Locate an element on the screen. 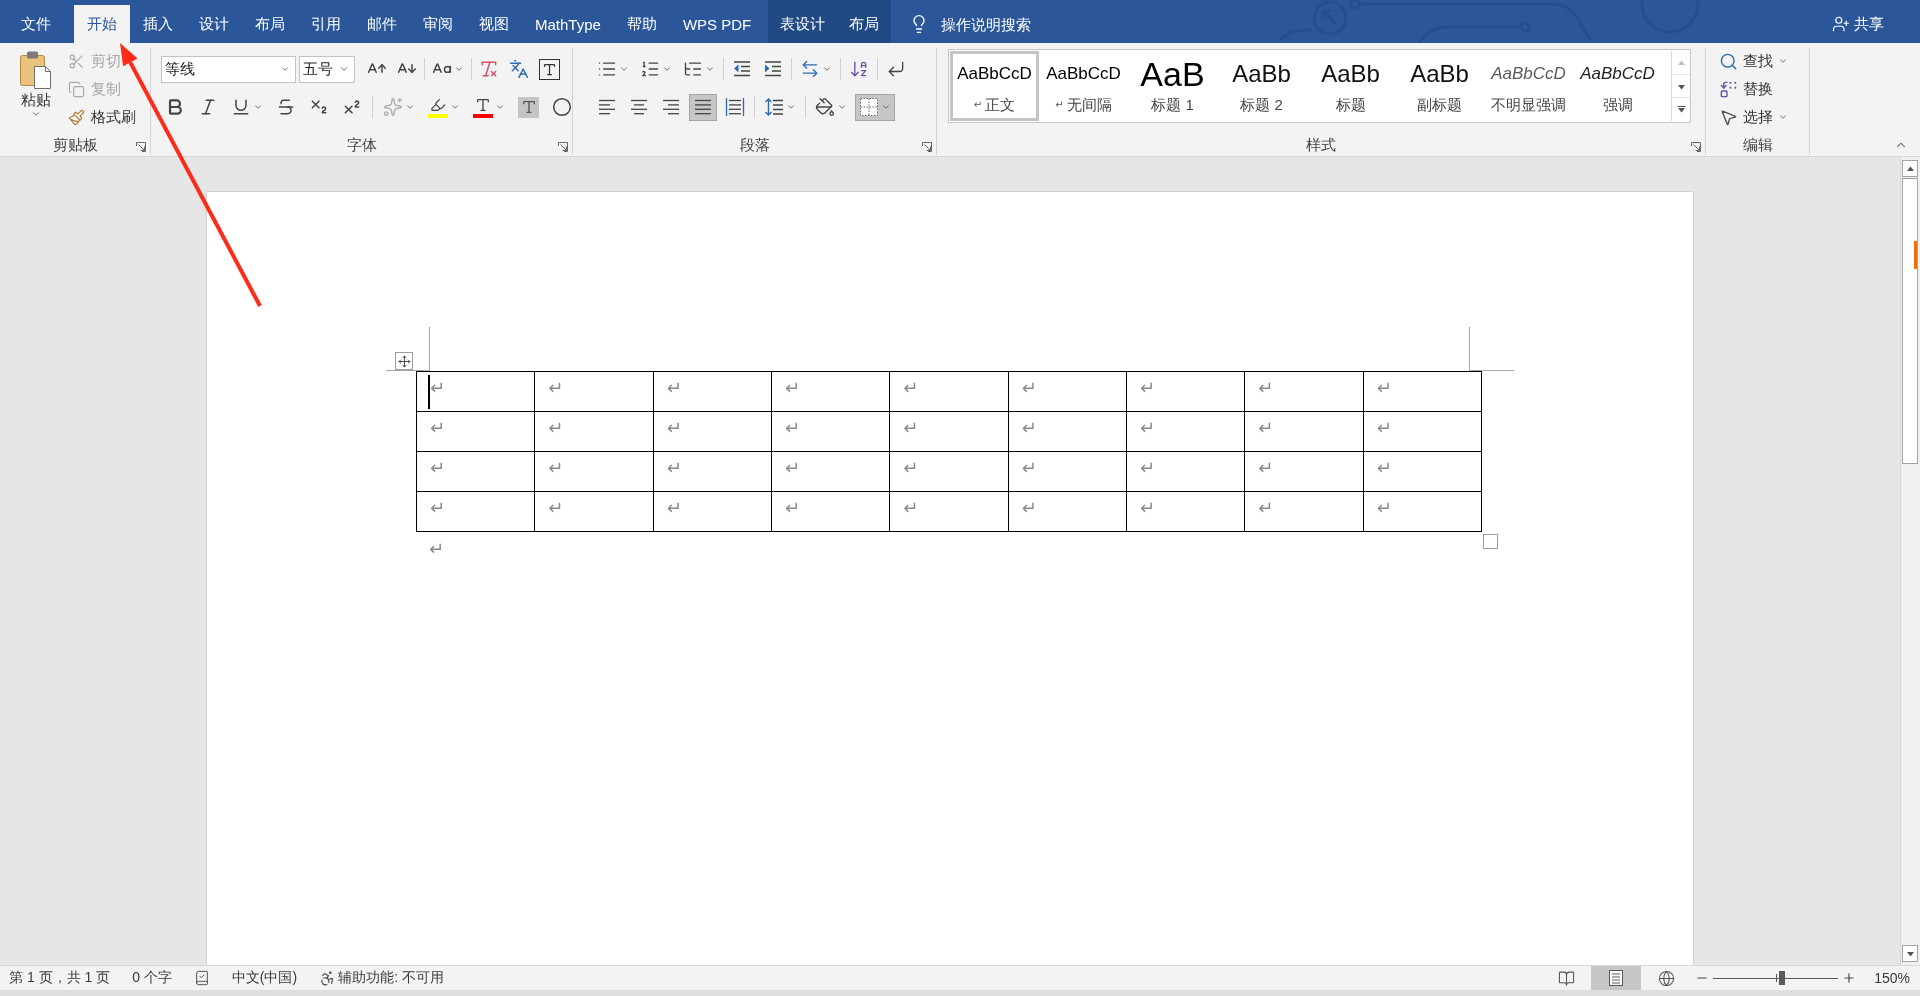  page-lines-icon is located at coordinates (1616, 978).